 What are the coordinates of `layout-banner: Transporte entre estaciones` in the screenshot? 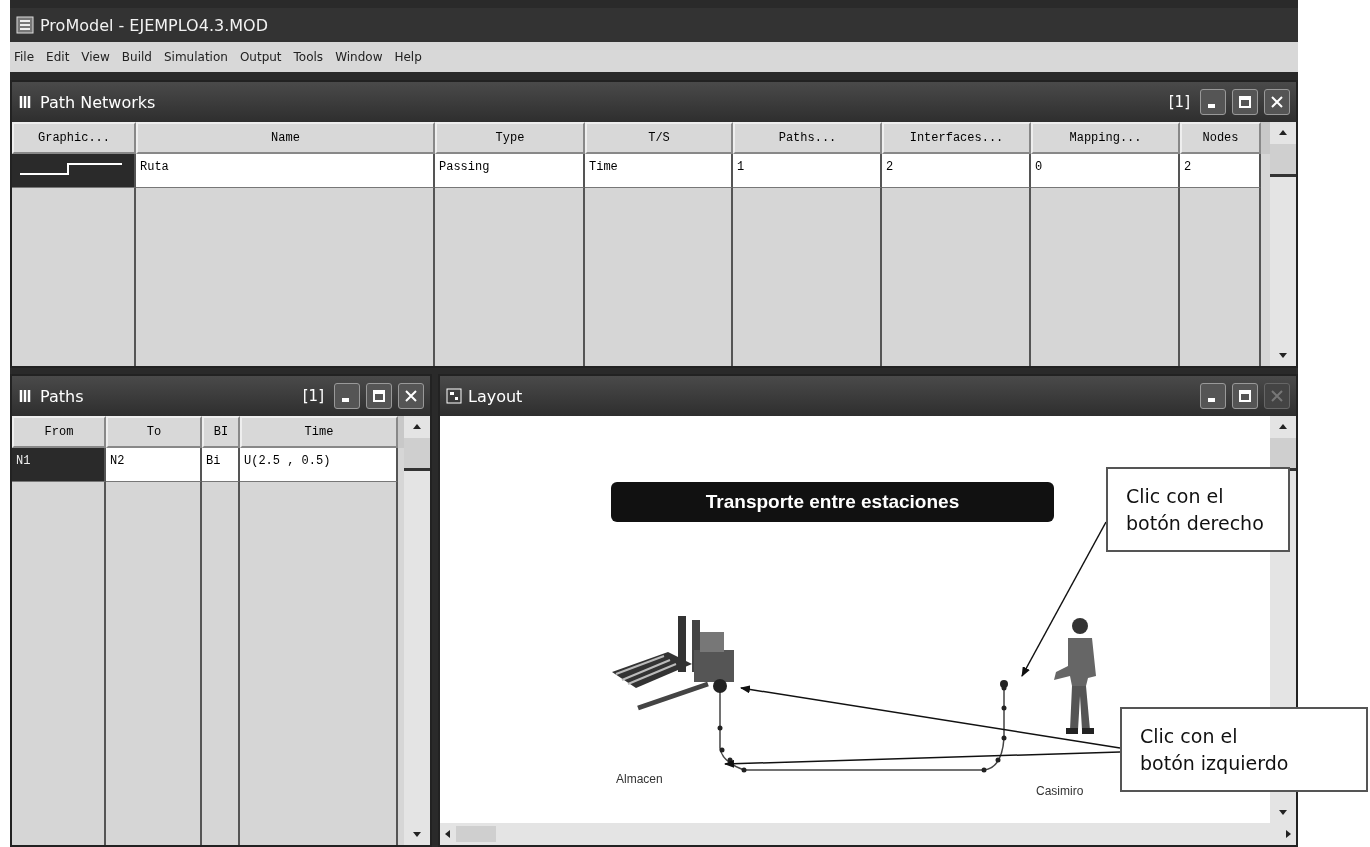 It's located at (832, 502).